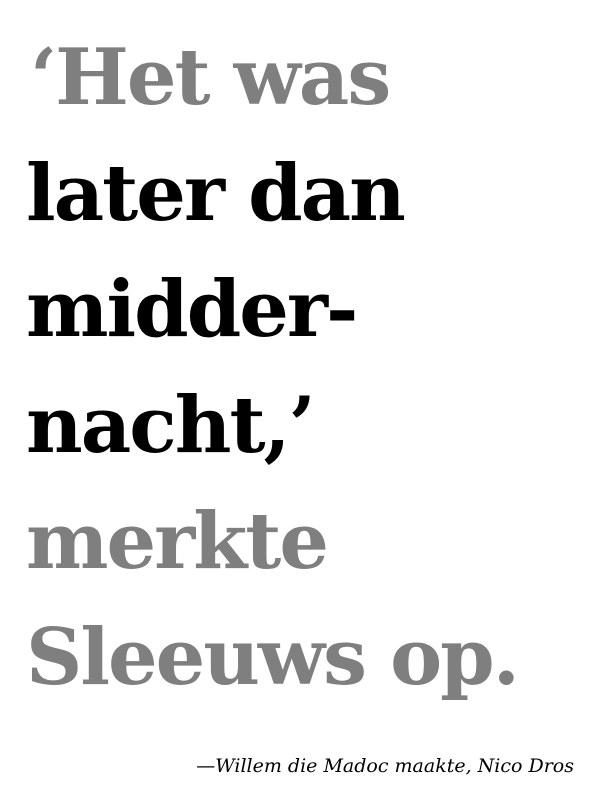 The width and height of the screenshot is (600, 800). Describe the element at coordinates (216, 193) in the screenshot. I see `quote-line-2: later dan` at that location.